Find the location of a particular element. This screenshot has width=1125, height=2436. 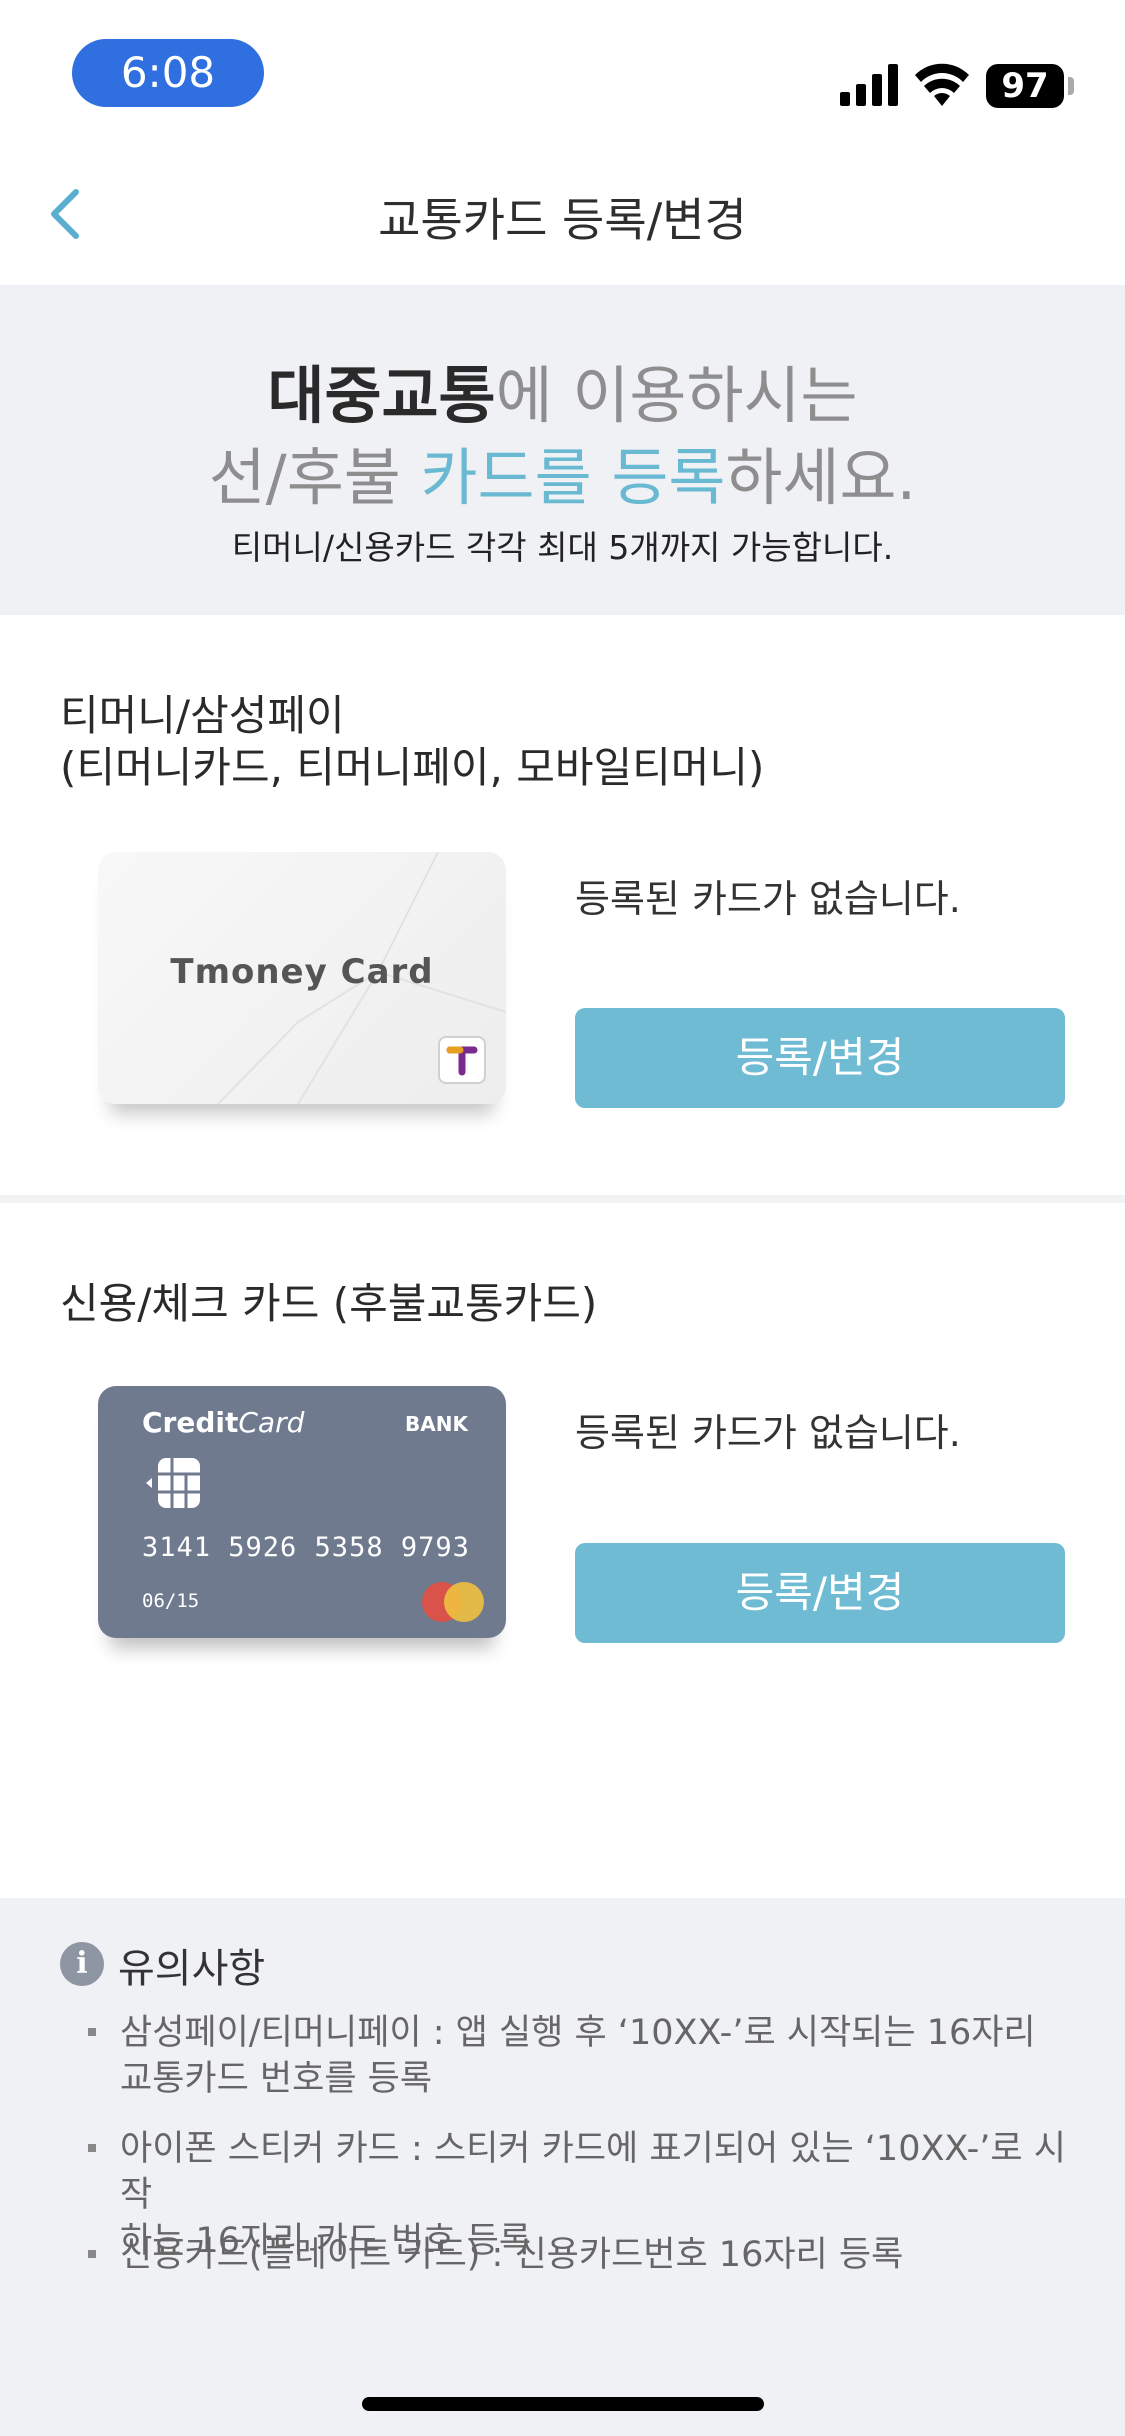

tmoney-register-button: 등록/변경 is located at coordinates (820, 1058).